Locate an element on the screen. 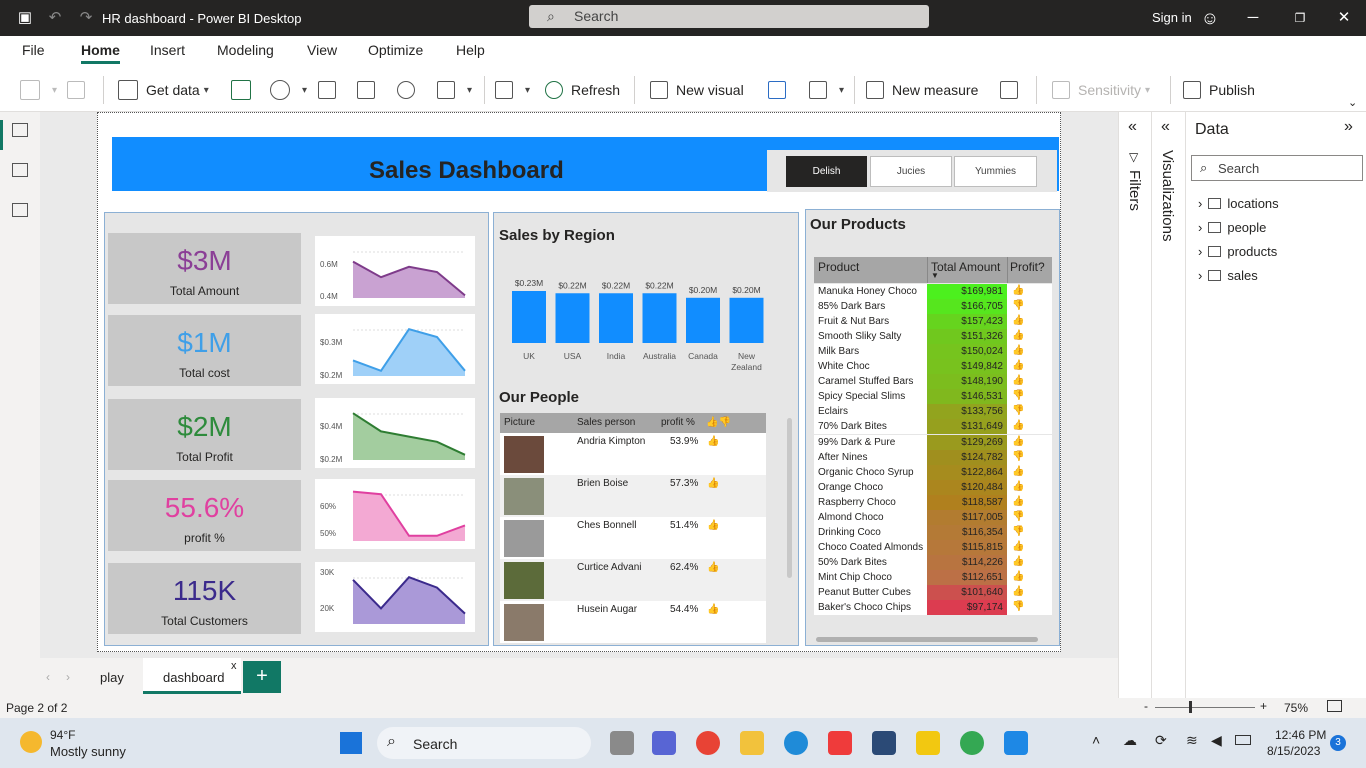 Image resolution: width=1366 pixels, height=768 pixels. product-row: Baker's Choco Chips $97,174 👎 is located at coordinates (933, 608).